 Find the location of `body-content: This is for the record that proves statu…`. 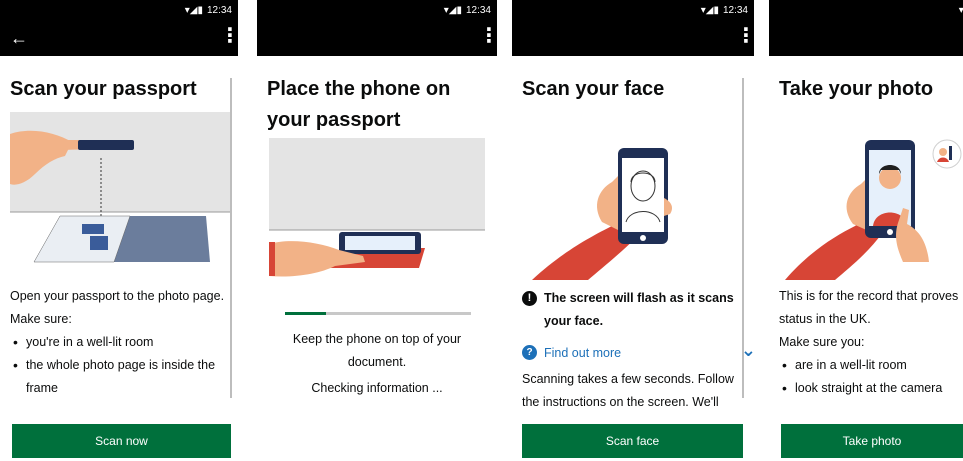

body-content: This is for the record that proves statu… is located at coordinates (871, 342).